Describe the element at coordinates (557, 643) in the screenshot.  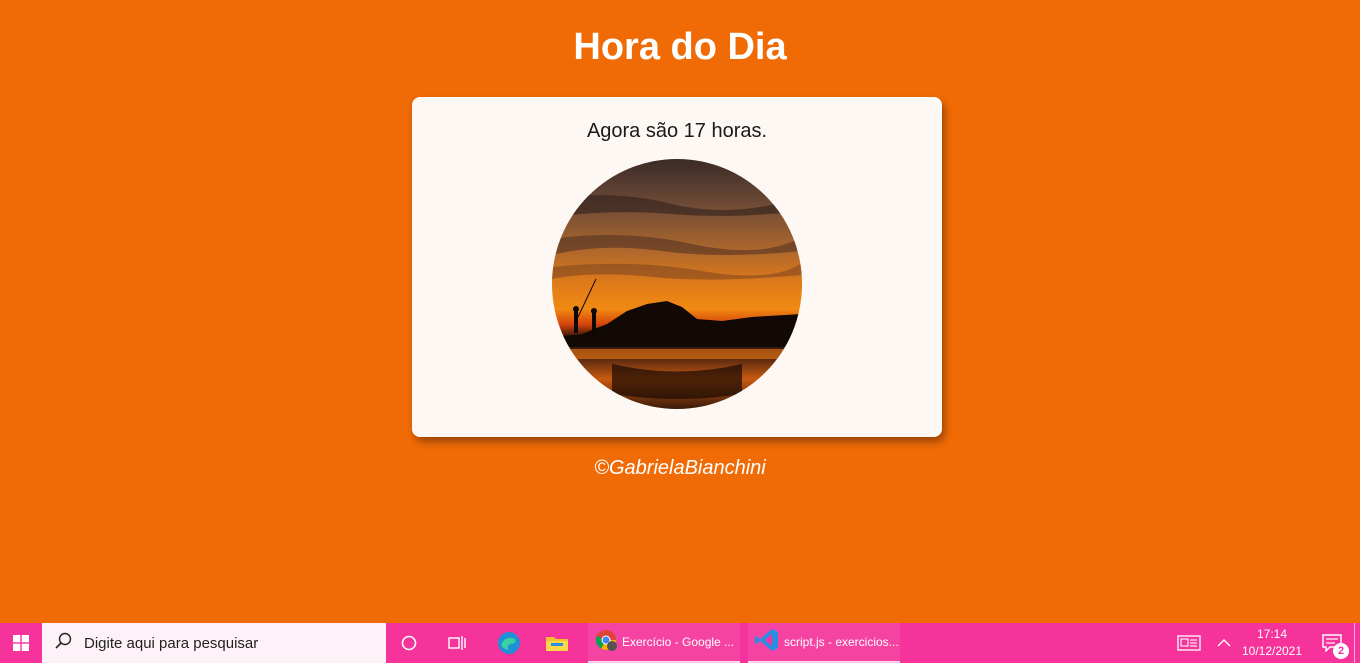
I see `file-explorer-icon` at that location.